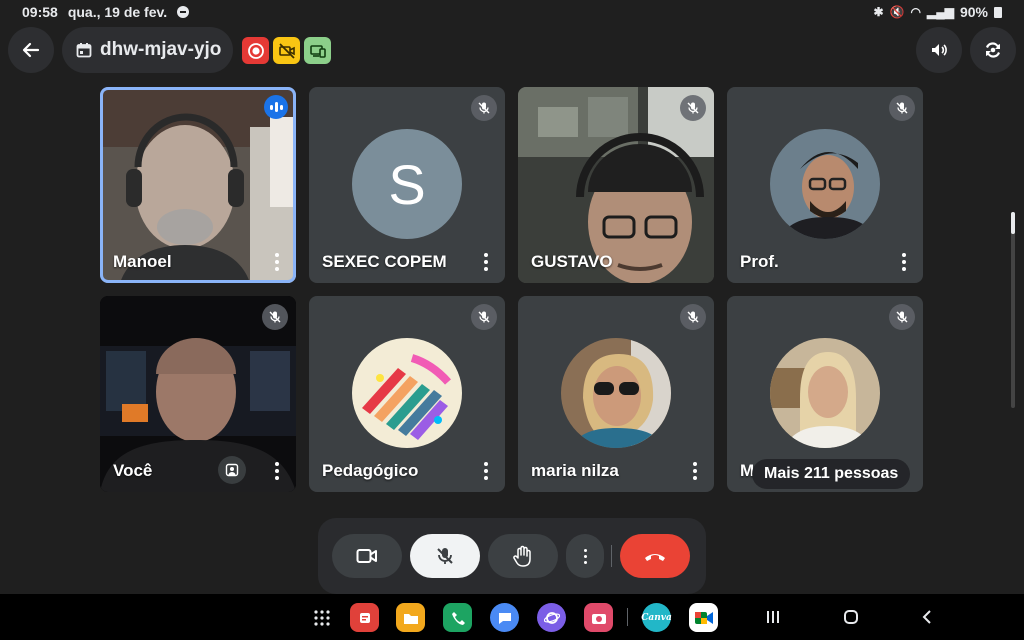 The width and height of the screenshot is (1024, 640). Describe the element at coordinates (611, 556) in the screenshot. I see `controls-divider` at that location.